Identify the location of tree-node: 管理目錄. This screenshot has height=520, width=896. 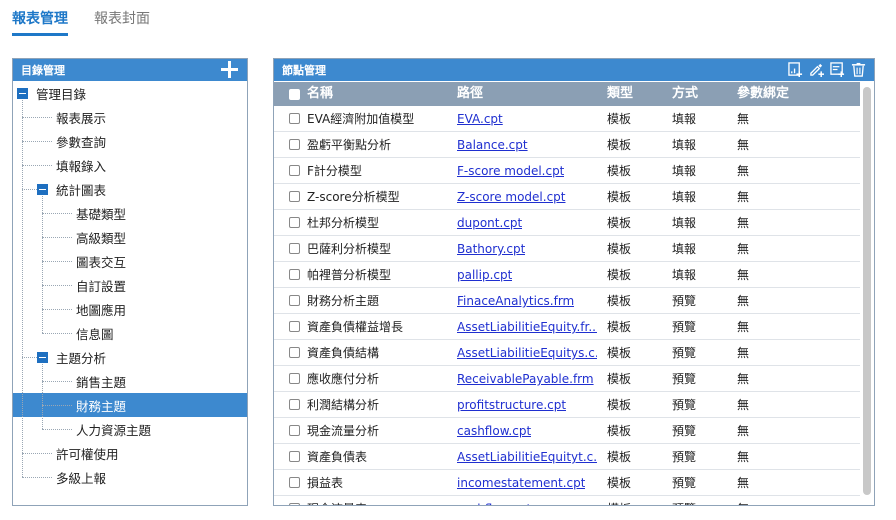
(130, 93).